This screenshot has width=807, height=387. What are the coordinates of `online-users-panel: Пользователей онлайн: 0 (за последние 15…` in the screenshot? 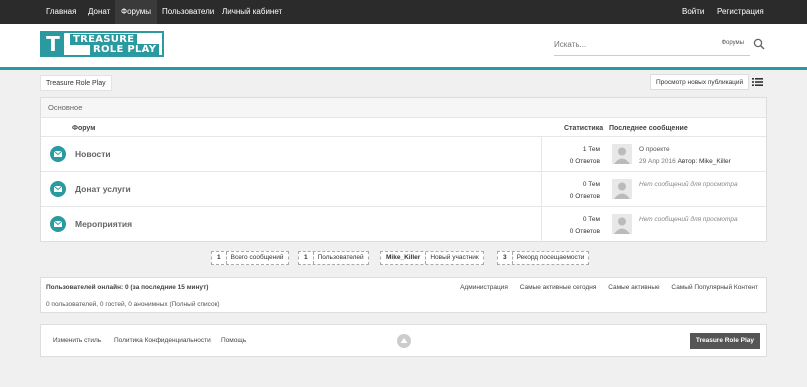 It's located at (403, 295).